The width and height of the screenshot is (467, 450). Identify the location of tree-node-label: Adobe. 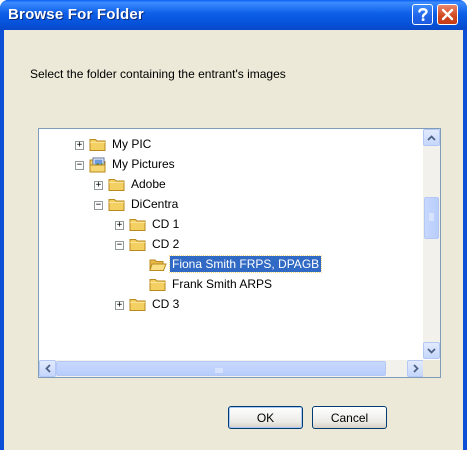
(148, 184).